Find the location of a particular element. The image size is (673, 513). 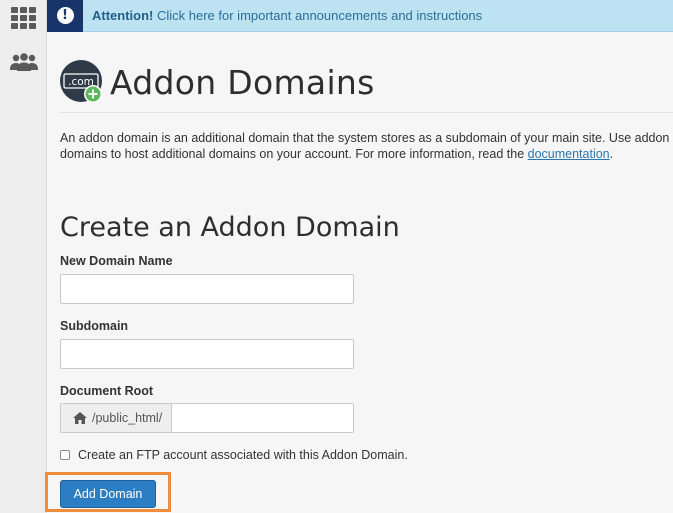

section-title: Create an Addon Domain is located at coordinates (230, 227).